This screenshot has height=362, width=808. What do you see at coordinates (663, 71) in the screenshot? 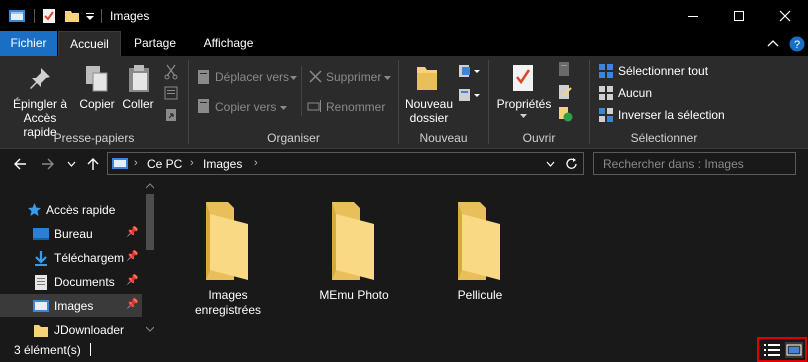
I see `select-all-label: Sélectionner tout` at bounding box center [663, 71].